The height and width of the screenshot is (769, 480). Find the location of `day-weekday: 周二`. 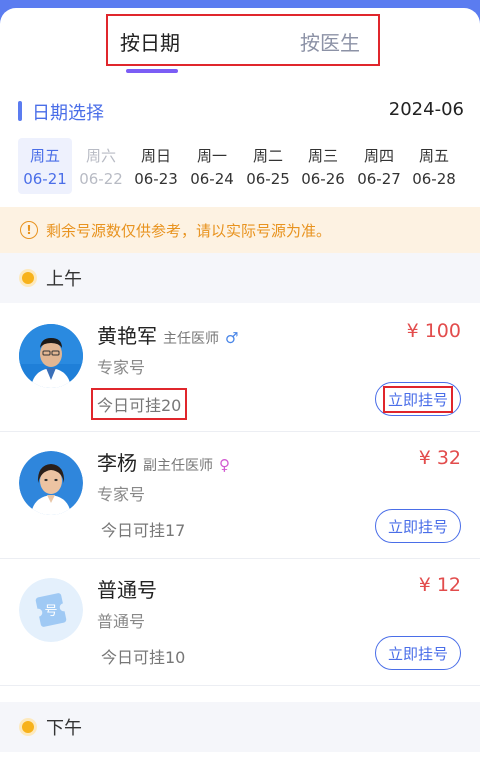

day-weekday: 周二 is located at coordinates (267, 156).